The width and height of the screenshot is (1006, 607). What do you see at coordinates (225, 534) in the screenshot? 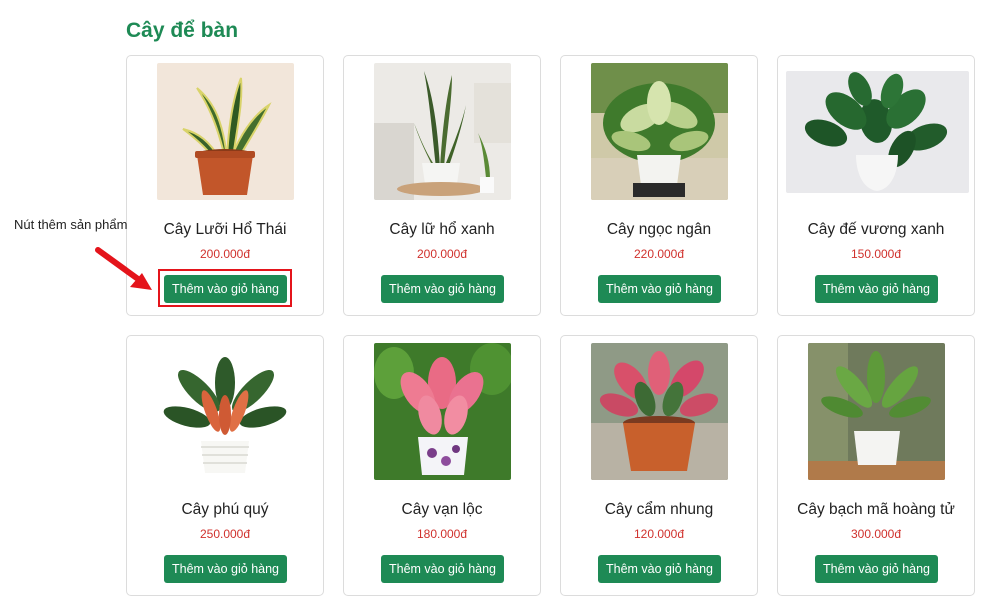
I see `product-price: 250.000đ` at bounding box center [225, 534].